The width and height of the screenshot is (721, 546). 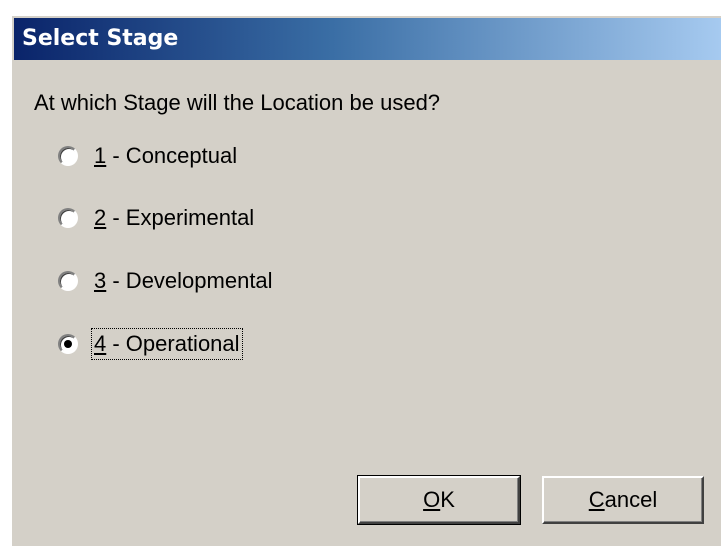 I want to click on ok-accelerator: O, so click(x=432, y=499).